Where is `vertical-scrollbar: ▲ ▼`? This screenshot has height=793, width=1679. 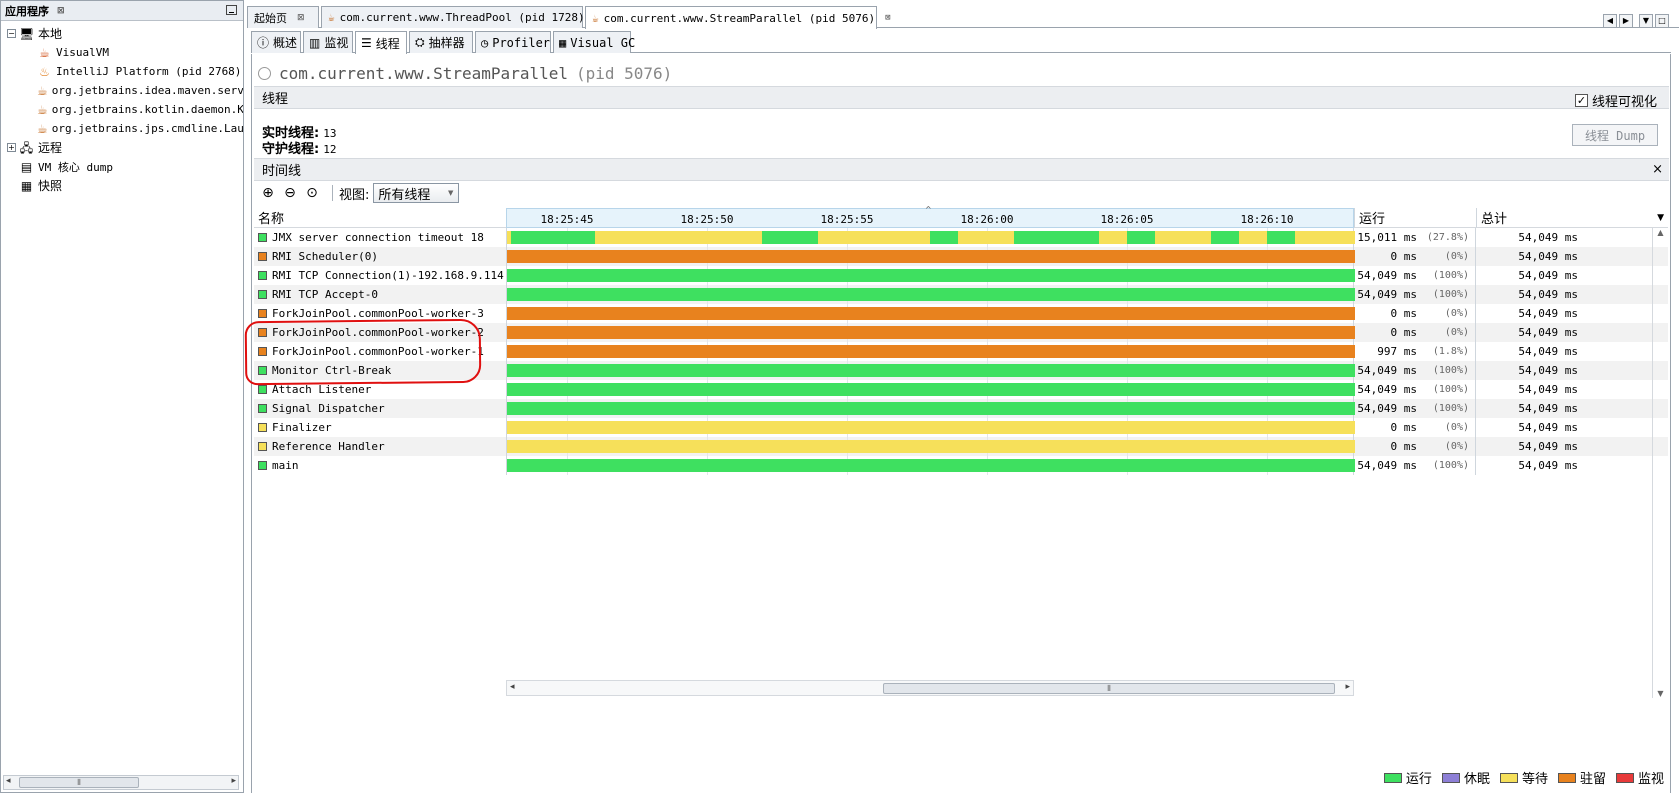 vertical-scrollbar: ▲ ▼ is located at coordinates (1660, 463).